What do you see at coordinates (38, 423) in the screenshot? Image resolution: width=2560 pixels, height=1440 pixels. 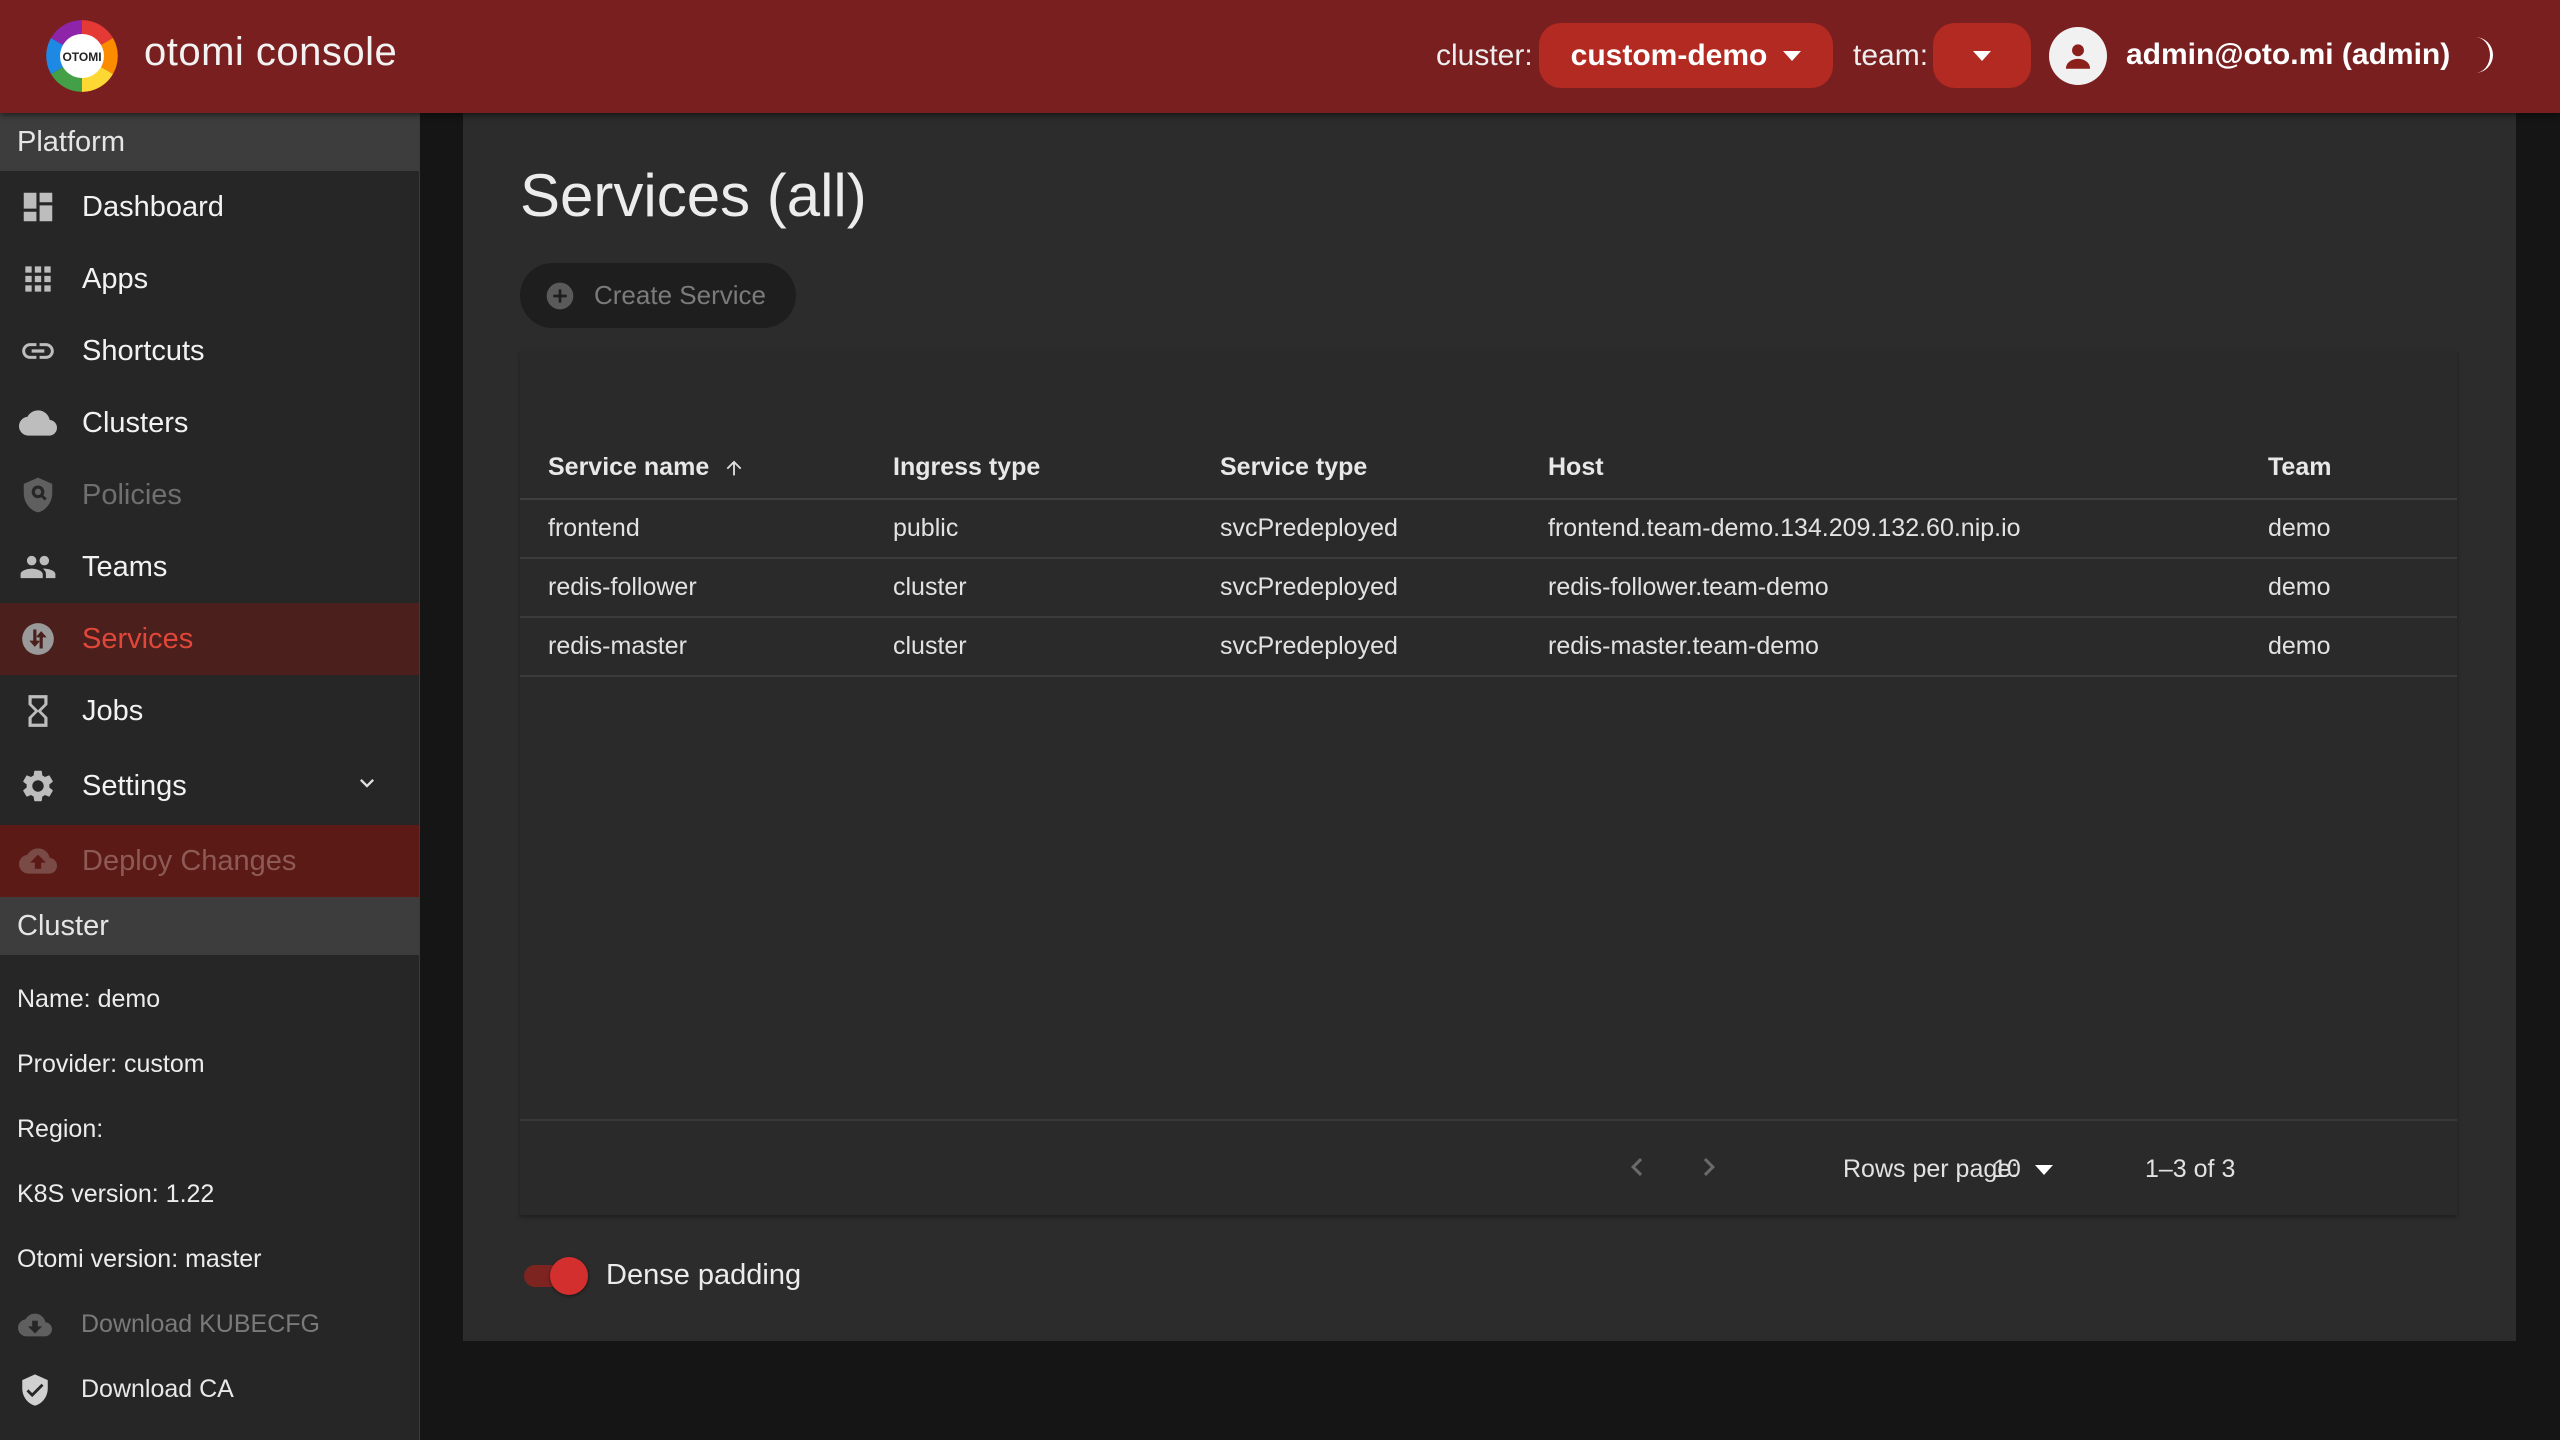 I see `cloud-icon` at bounding box center [38, 423].